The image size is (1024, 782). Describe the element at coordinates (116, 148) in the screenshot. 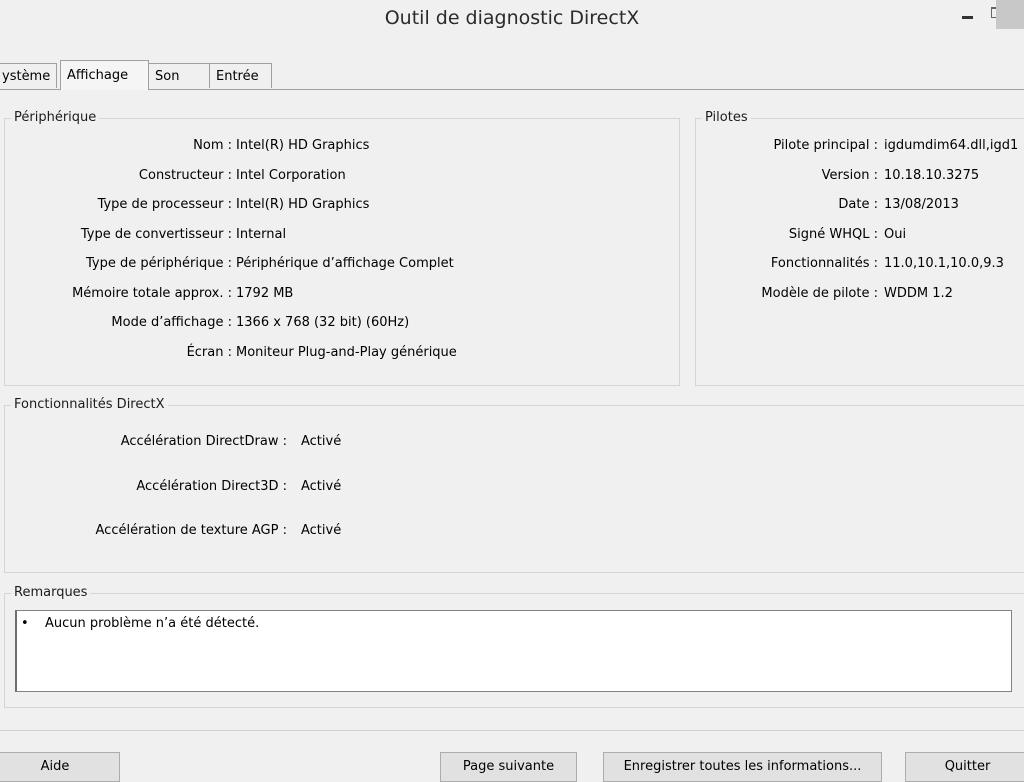

I see `info-row: Nom :` at that location.